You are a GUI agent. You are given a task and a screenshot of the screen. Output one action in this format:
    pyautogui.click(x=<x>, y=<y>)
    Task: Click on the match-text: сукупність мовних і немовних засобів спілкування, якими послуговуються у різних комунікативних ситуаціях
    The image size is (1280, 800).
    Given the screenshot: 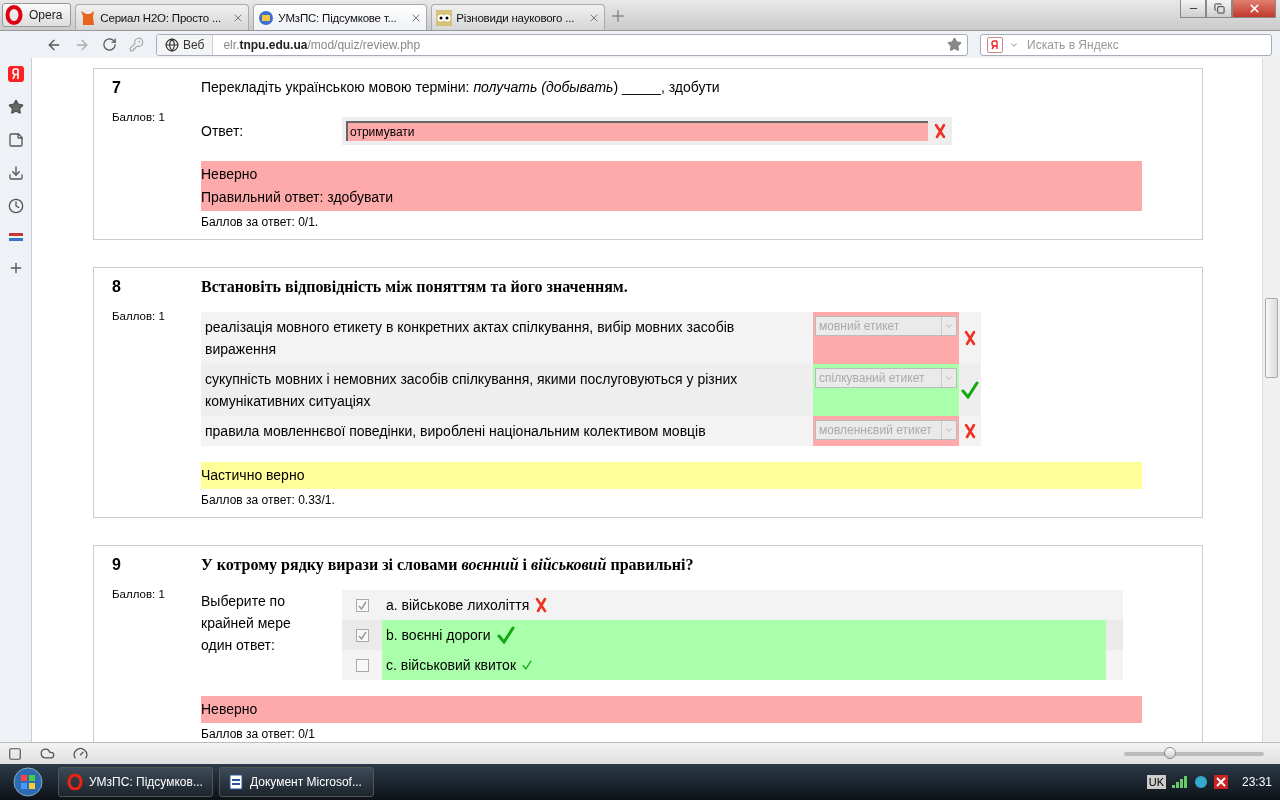 What is the action you would take?
    pyautogui.click(x=471, y=390)
    